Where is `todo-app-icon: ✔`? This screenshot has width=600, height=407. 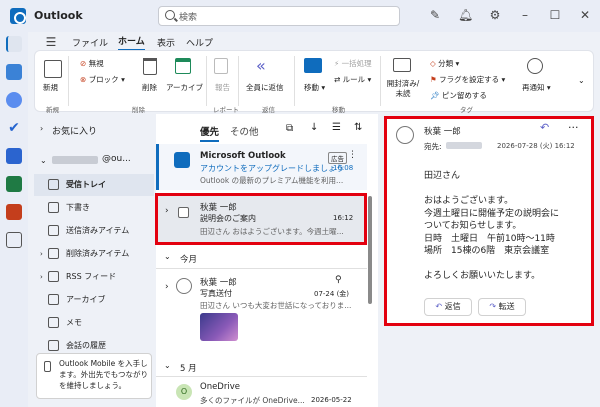 todo-app-icon: ✔ is located at coordinates (14, 128).